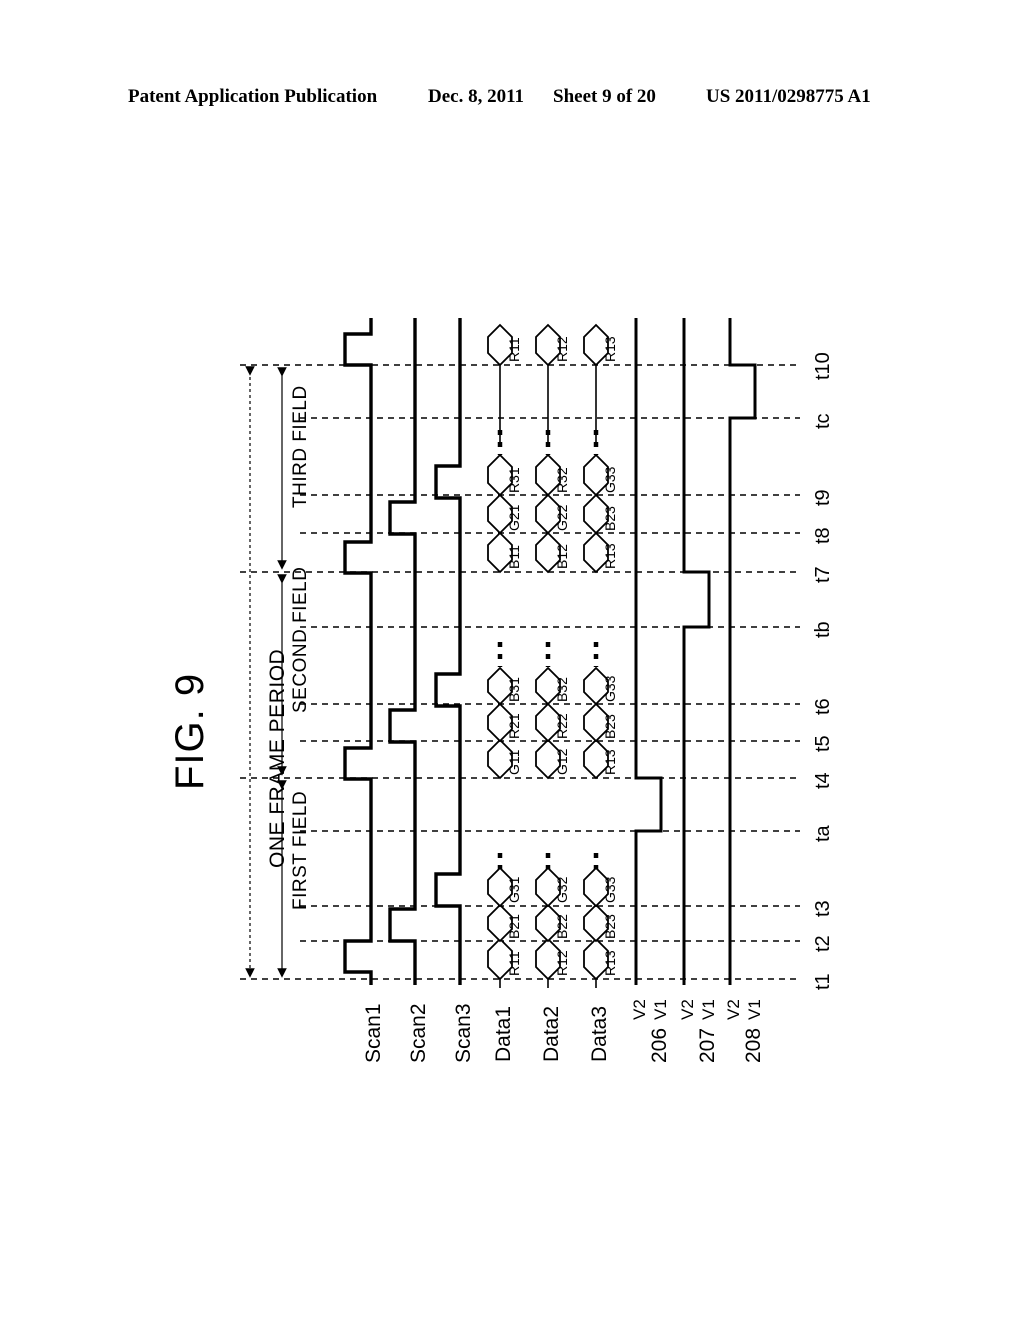 The width and height of the screenshot is (1024, 1320). What do you see at coordinates (610, 556) in the screenshot?
I see `data3-cell-r13-third: R13` at bounding box center [610, 556].